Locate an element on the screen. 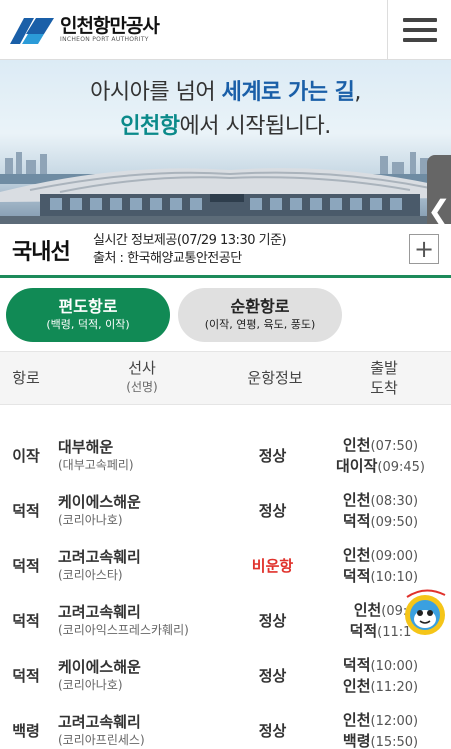 The height and width of the screenshot is (749, 451). ship-name: (대부고속페리) is located at coordinates (96, 464).